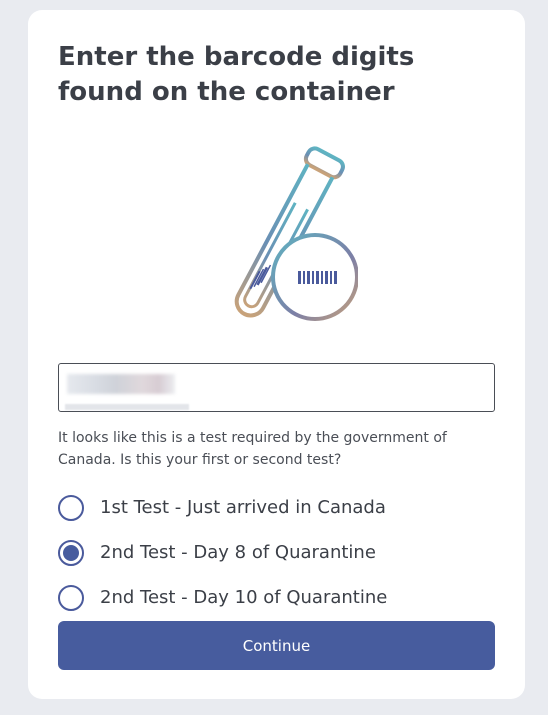 The height and width of the screenshot is (715, 548). I want to click on continue-button: Continue, so click(276, 645).